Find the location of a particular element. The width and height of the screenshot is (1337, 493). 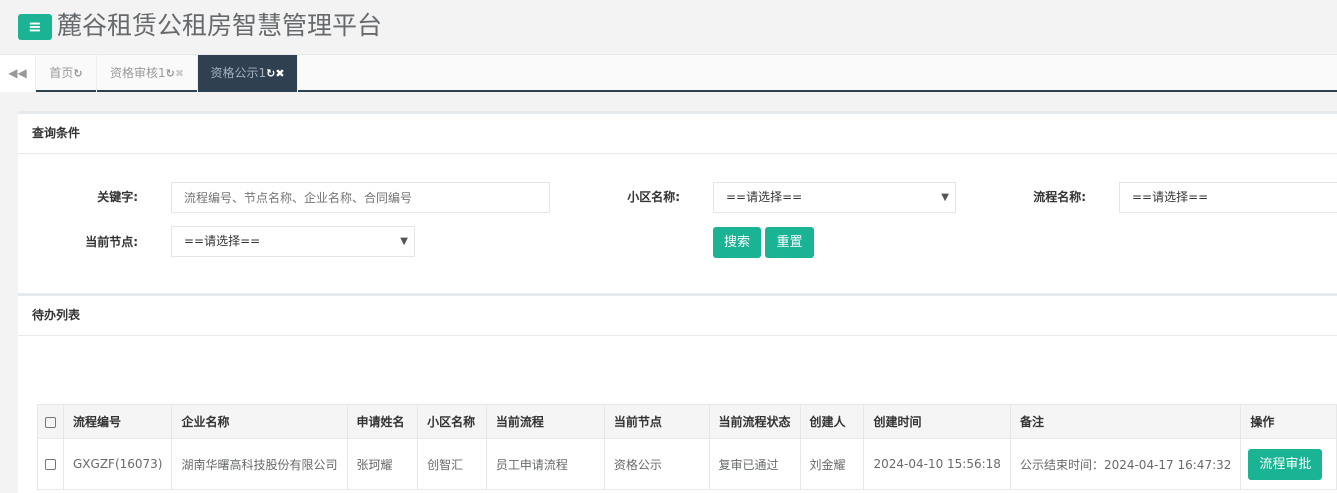

col-header: 当前流程 is located at coordinates (545, 421).